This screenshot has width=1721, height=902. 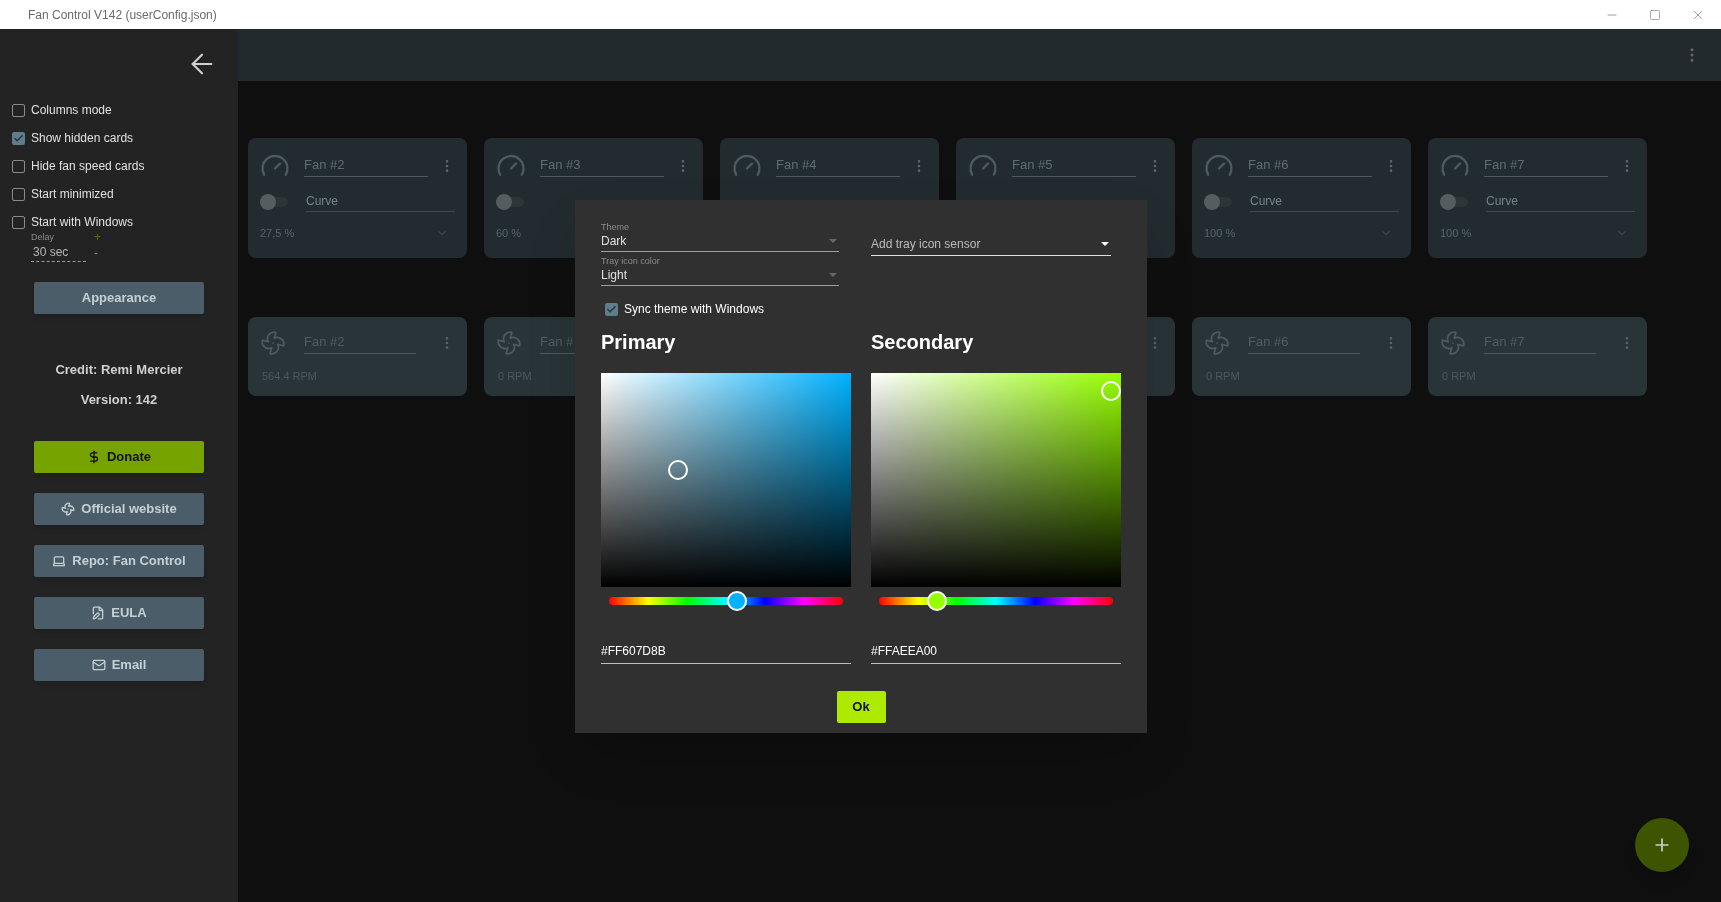 What do you see at coordinates (861, 707) in the screenshot?
I see `ok-button: Ok` at bounding box center [861, 707].